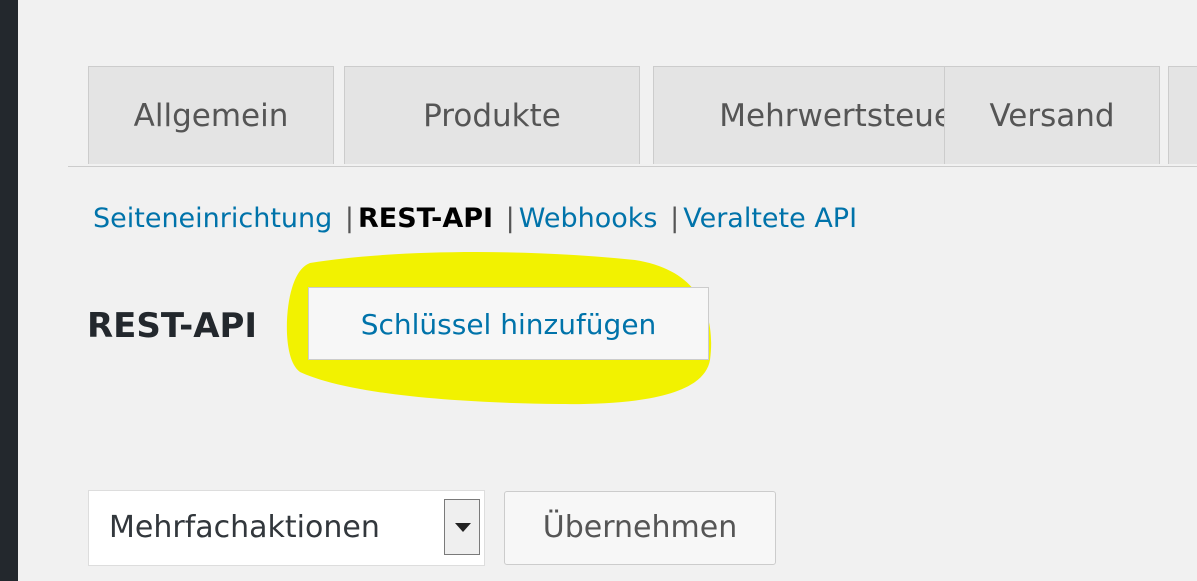 The image size is (1197, 581). What do you see at coordinates (770, 218) in the screenshot?
I see `subnav-link-veraltete-api: Veraltete API` at bounding box center [770, 218].